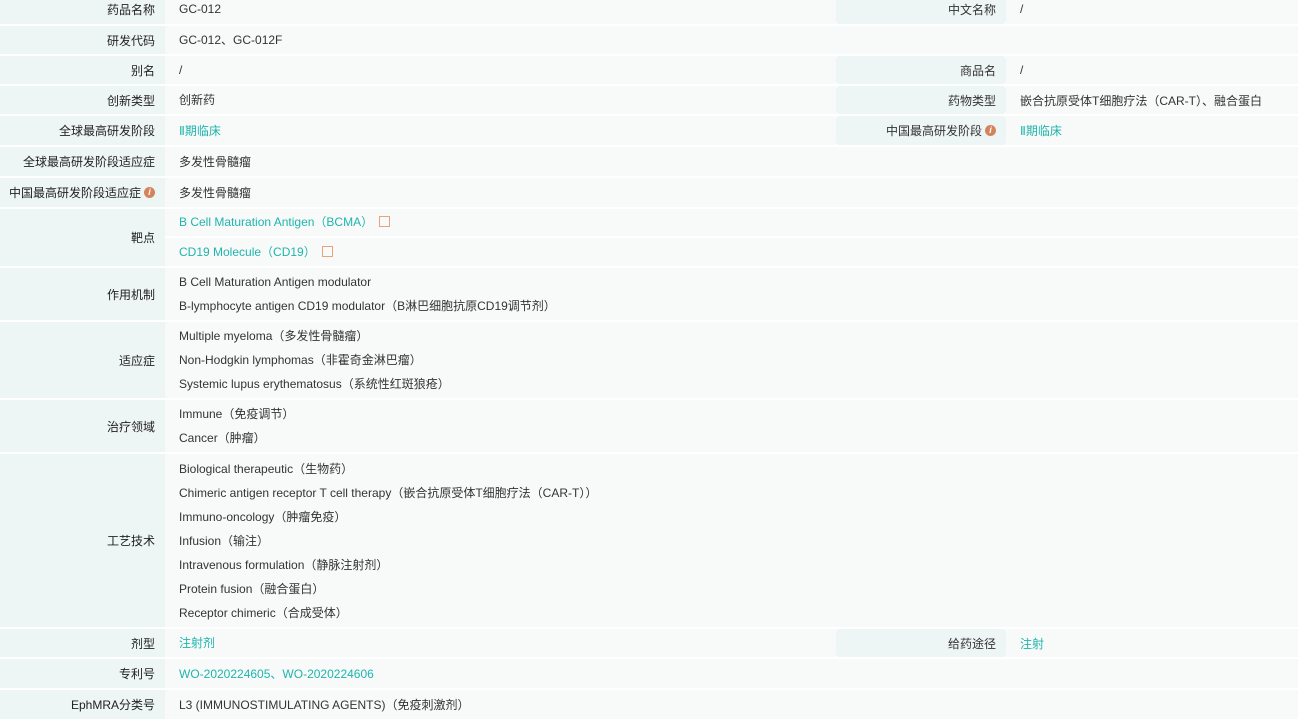  I want to click on value: 嵌合抗原受体T细胞疗法（CAR-T）、融合蛋白, so click(1152, 100).